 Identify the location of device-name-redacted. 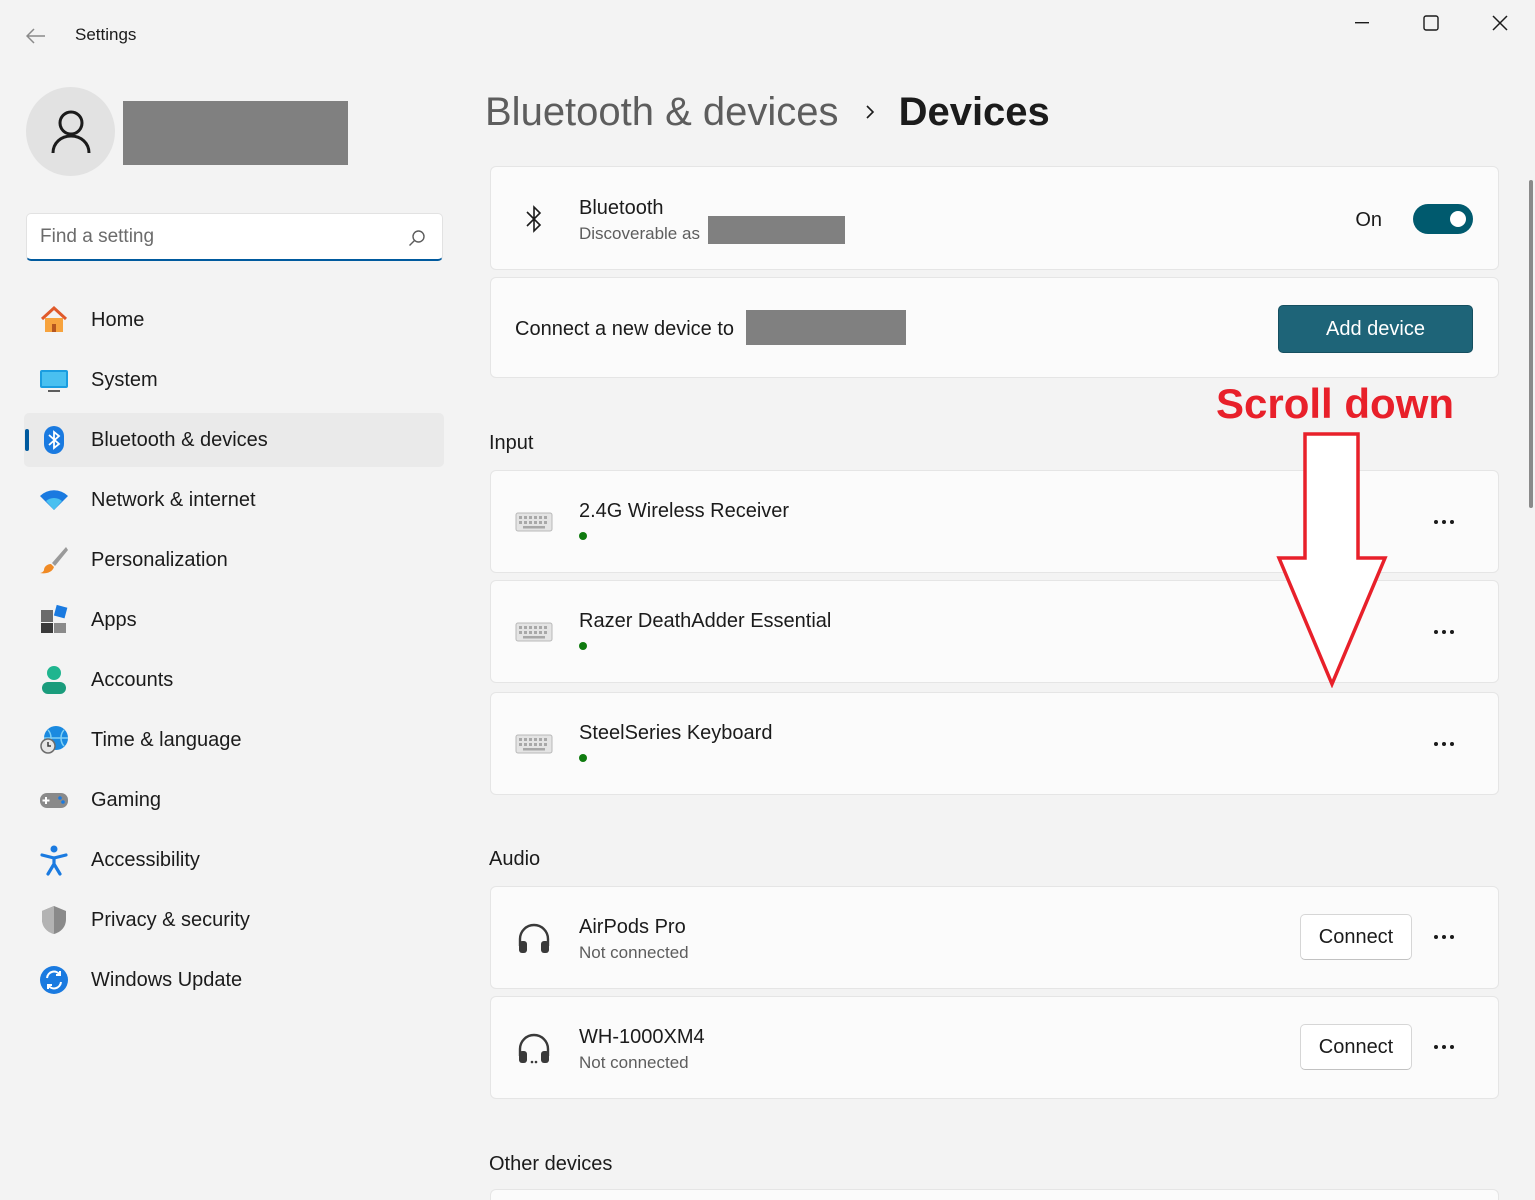
(776, 230).